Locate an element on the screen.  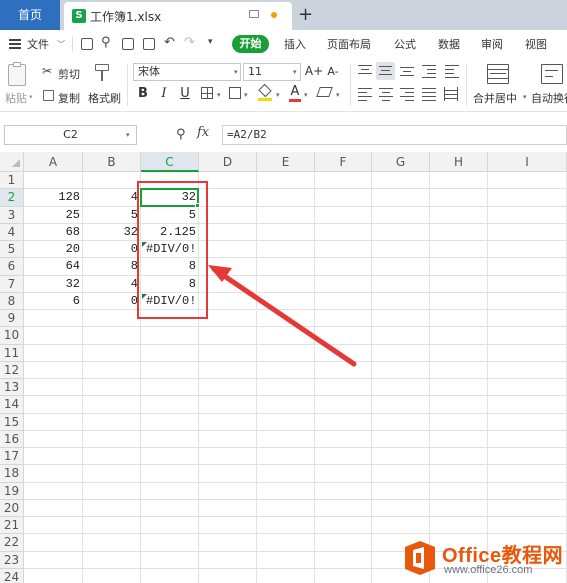
redo-icon: ↷ is located at coordinates (189, 42).